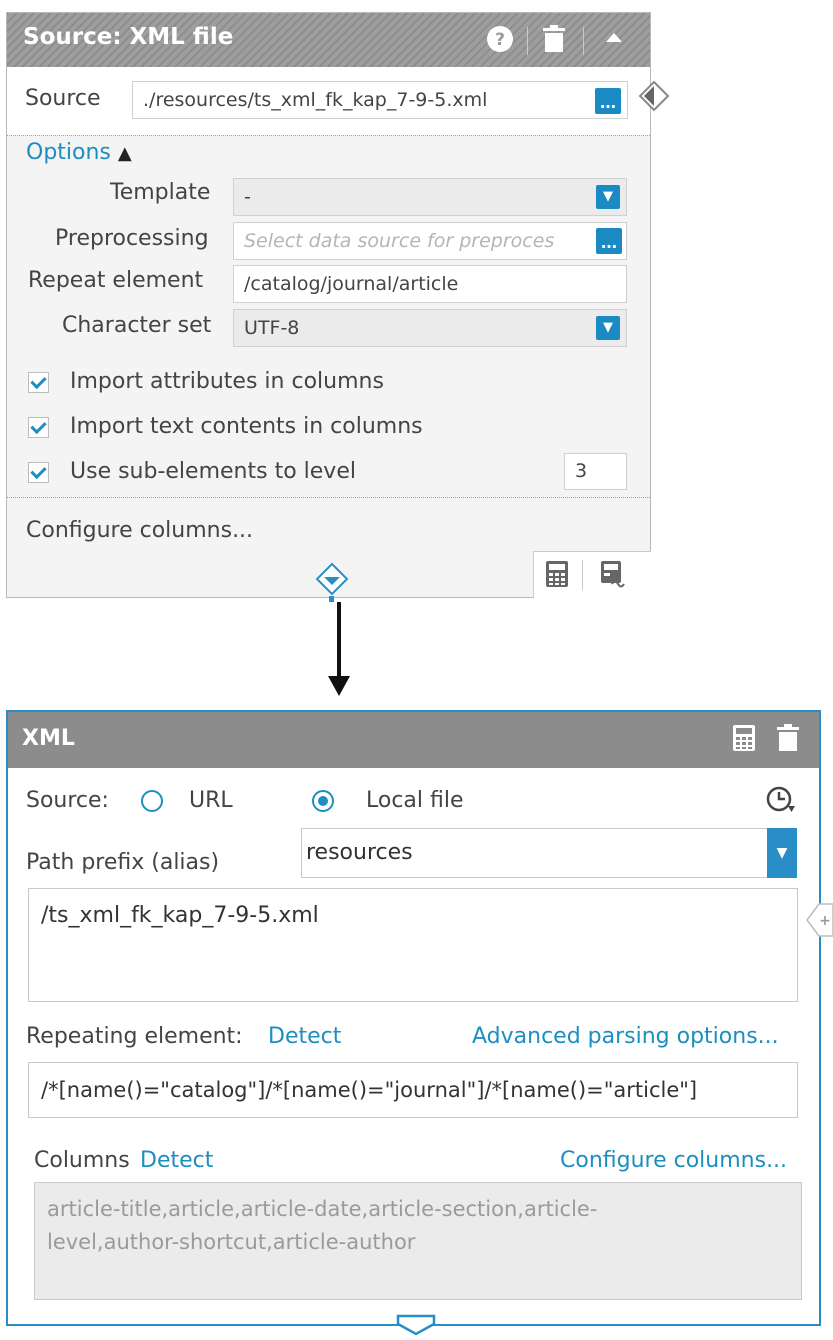 The width and height of the screenshot is (833, 1340). What do you see at coordinates (614, 40) in the screenshot?
I see `collapse-icon` at bounding box center [614, 40].